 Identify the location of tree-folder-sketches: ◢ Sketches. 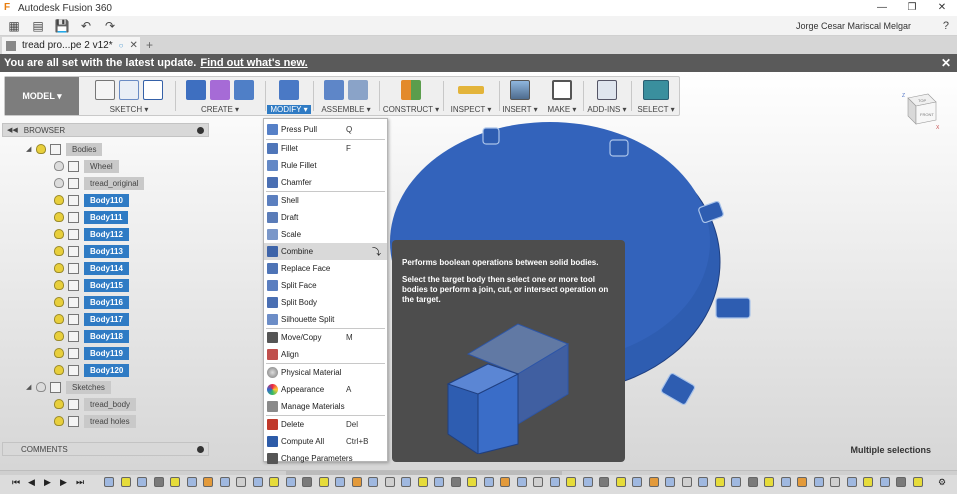
(68, 387).